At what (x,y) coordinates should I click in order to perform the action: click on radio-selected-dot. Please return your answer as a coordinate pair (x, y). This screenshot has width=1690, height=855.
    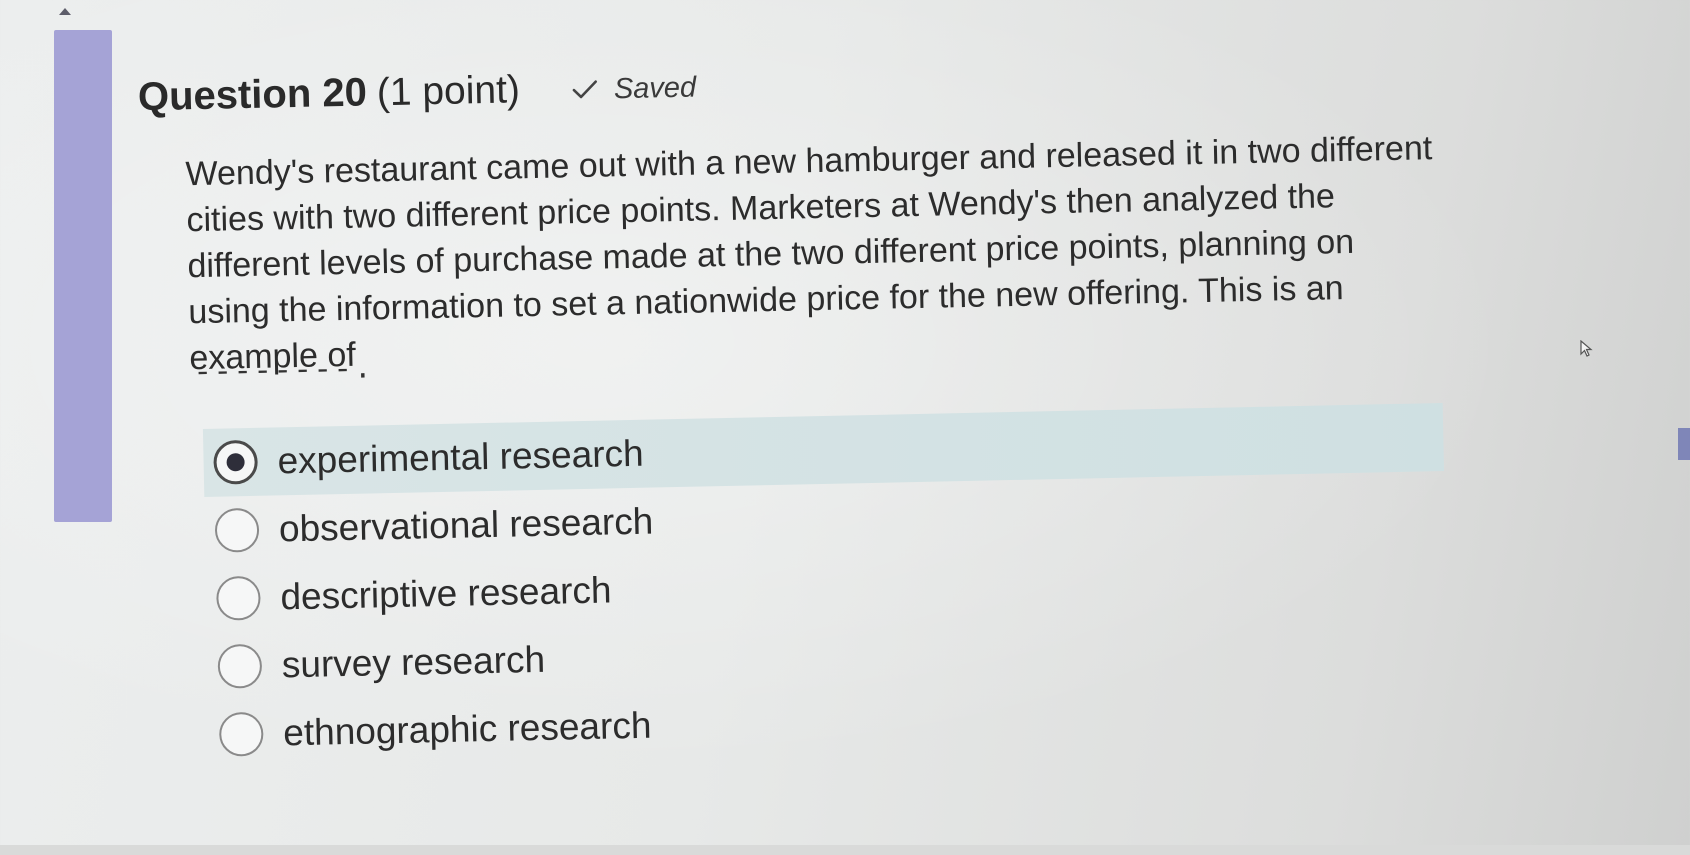
    Looking at the image, I should click on (235, 462).